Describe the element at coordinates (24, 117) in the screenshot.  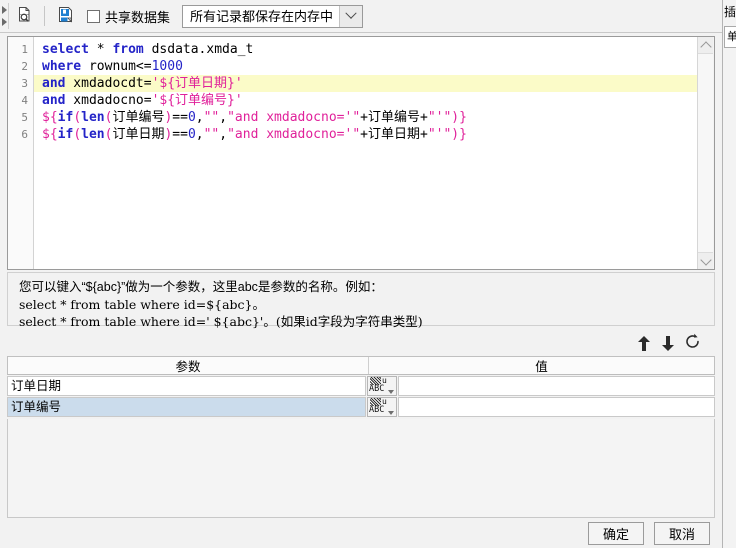
I see `line-number: 5` at that location.